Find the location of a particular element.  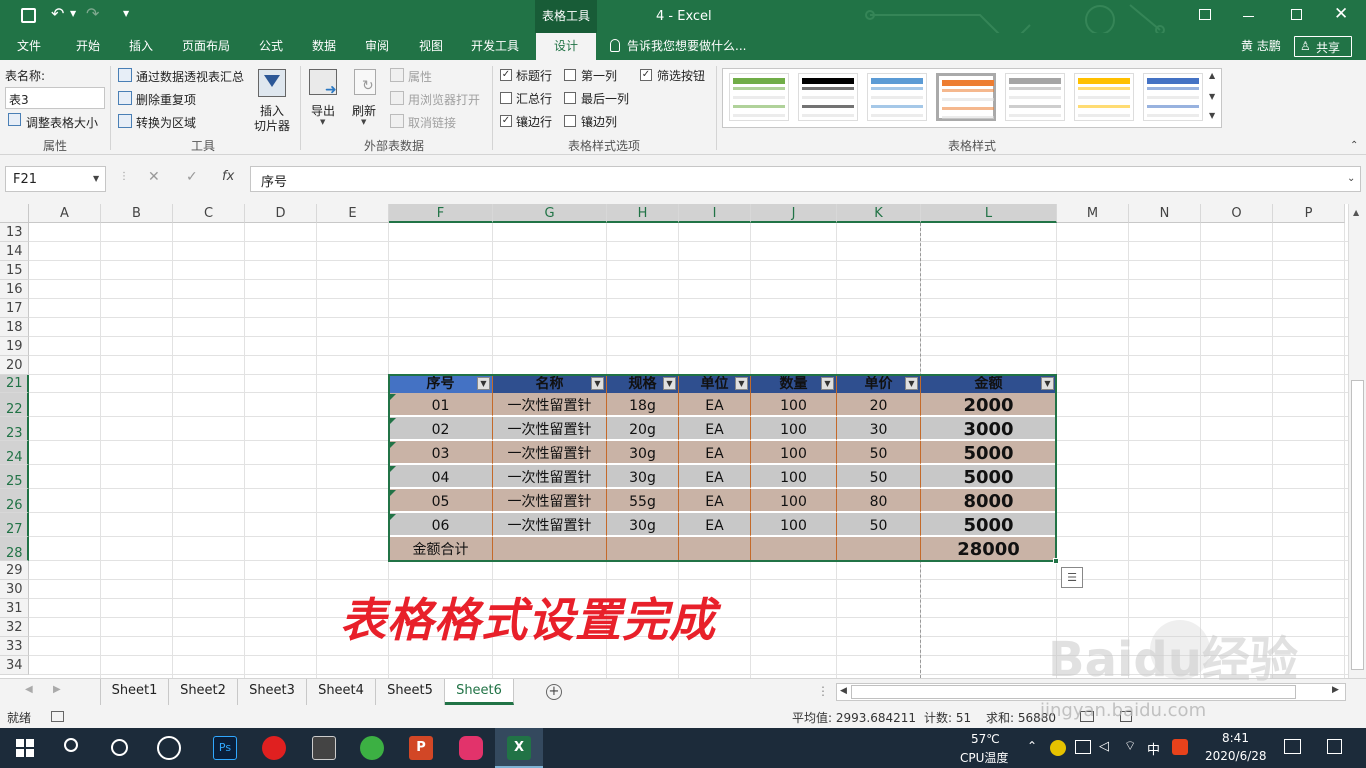

row-header-13: 13 is located at coordinates (14, 232).